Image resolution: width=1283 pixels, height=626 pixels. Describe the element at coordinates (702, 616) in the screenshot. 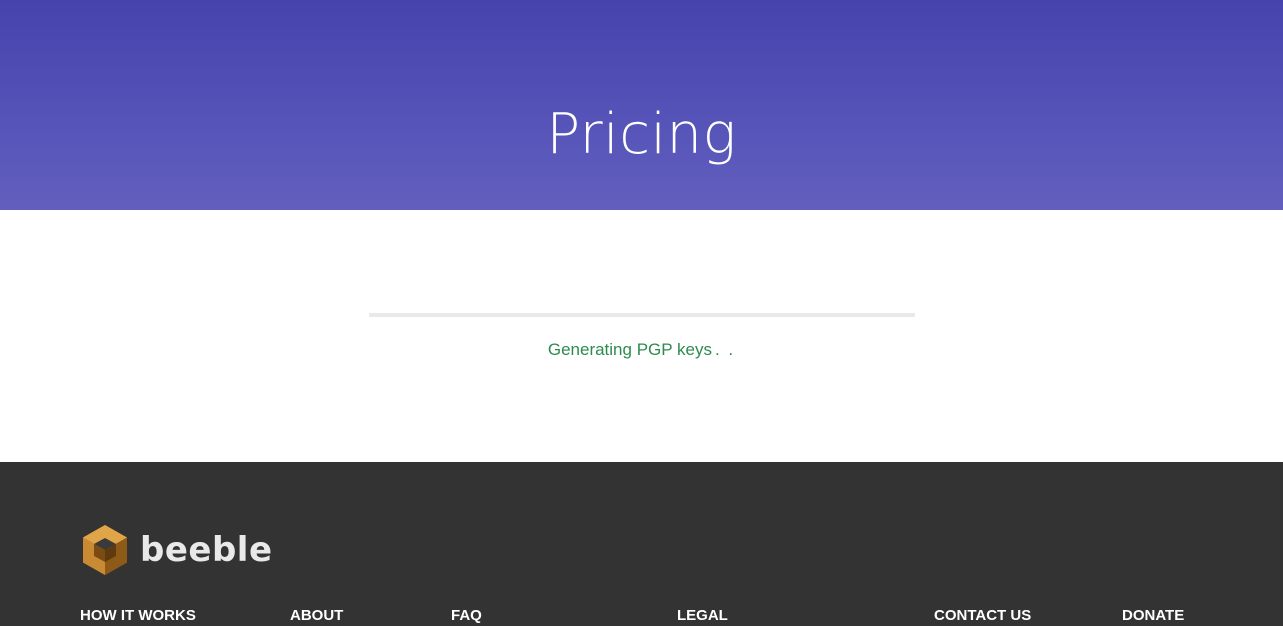

I see `footer-link-legal: LEGAL` at that location.